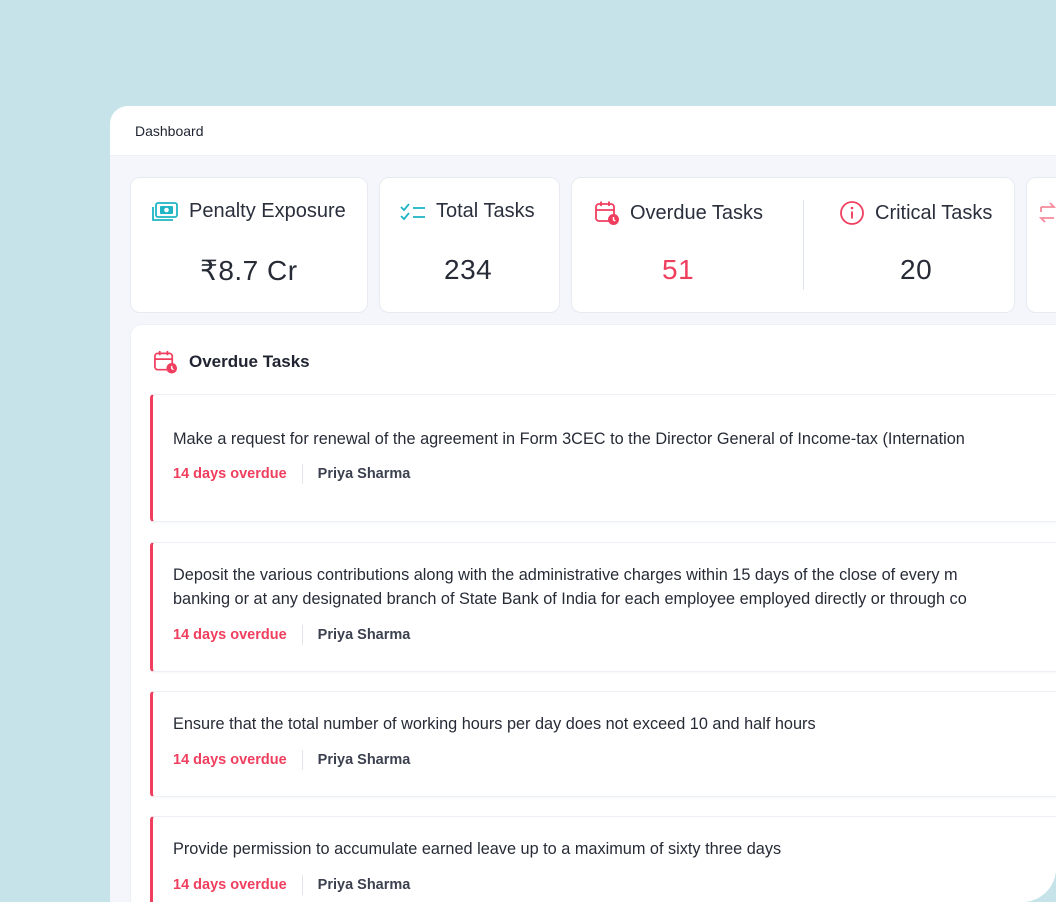 Image resolution: width=1056 pixels, height=902 pixels. I want to click on transfer-icon, so click(1047, 213).